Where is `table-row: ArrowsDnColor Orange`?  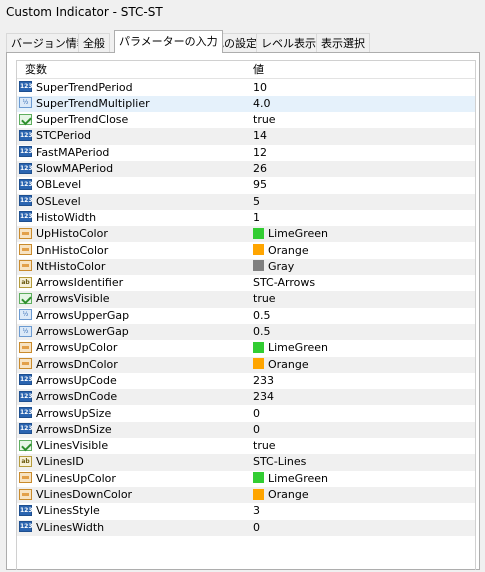 table-row: ArrowsDnColor Orange is located at coordinates (246, 364).